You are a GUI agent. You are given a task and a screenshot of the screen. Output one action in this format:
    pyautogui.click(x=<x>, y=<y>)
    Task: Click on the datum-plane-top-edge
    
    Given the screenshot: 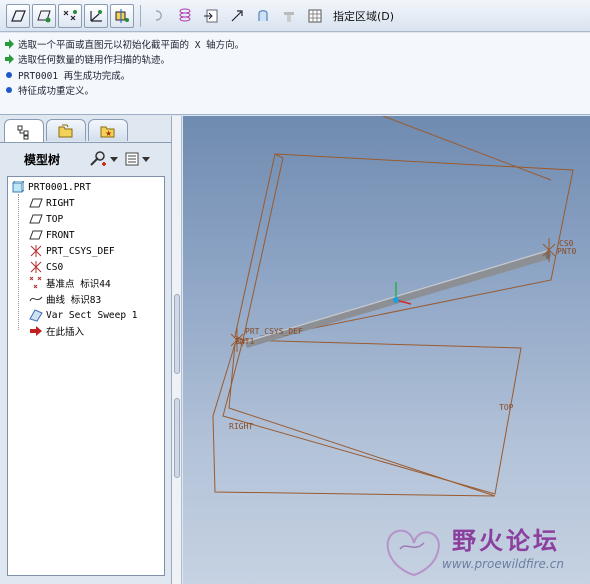 What is the action you would take?
    pyautogui.click(x=467, y=148)
    